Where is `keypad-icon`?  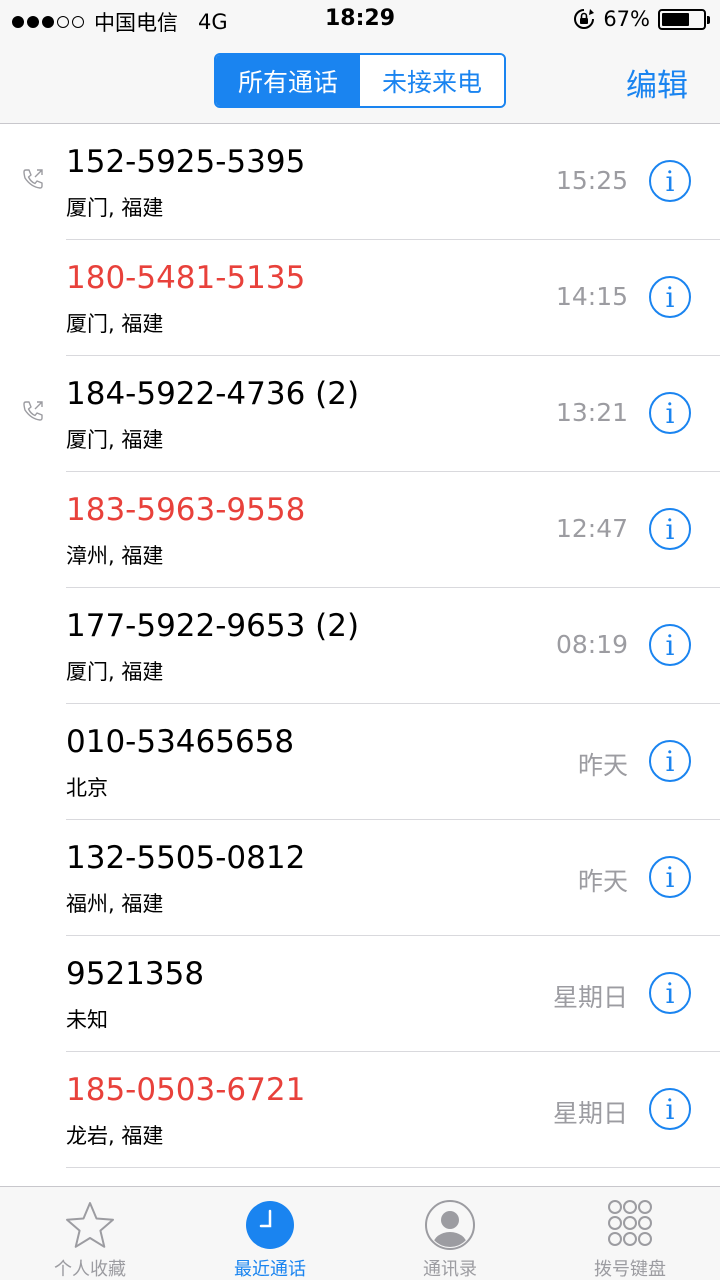
keypad-icon is located at coordinates (630, 1223).